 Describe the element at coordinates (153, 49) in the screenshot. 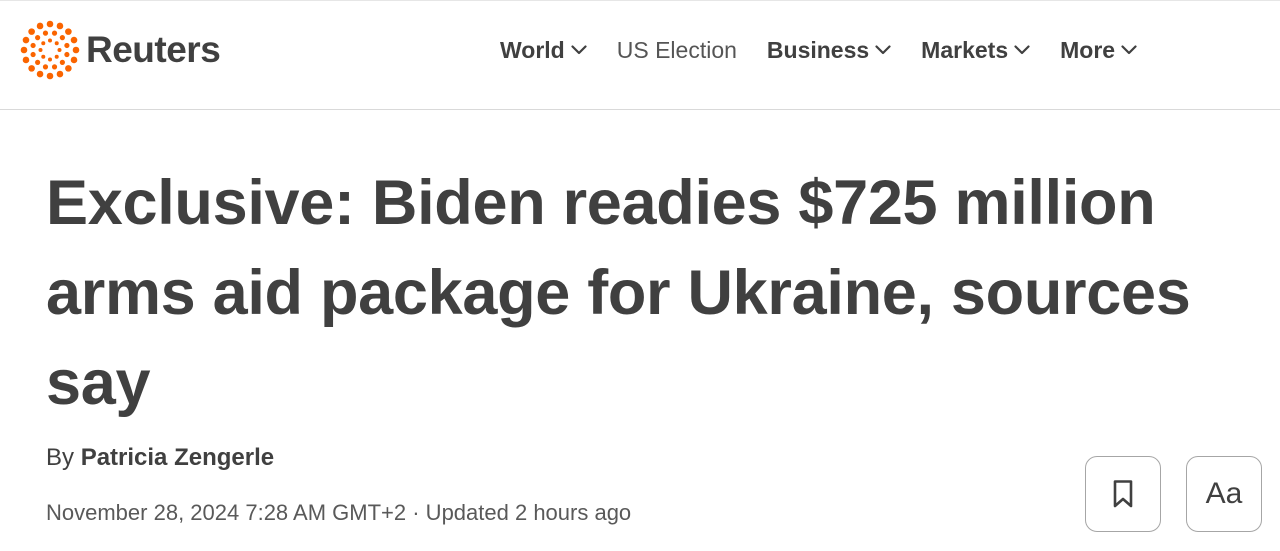

I see `logo-wordmark: Reuters` at that location.